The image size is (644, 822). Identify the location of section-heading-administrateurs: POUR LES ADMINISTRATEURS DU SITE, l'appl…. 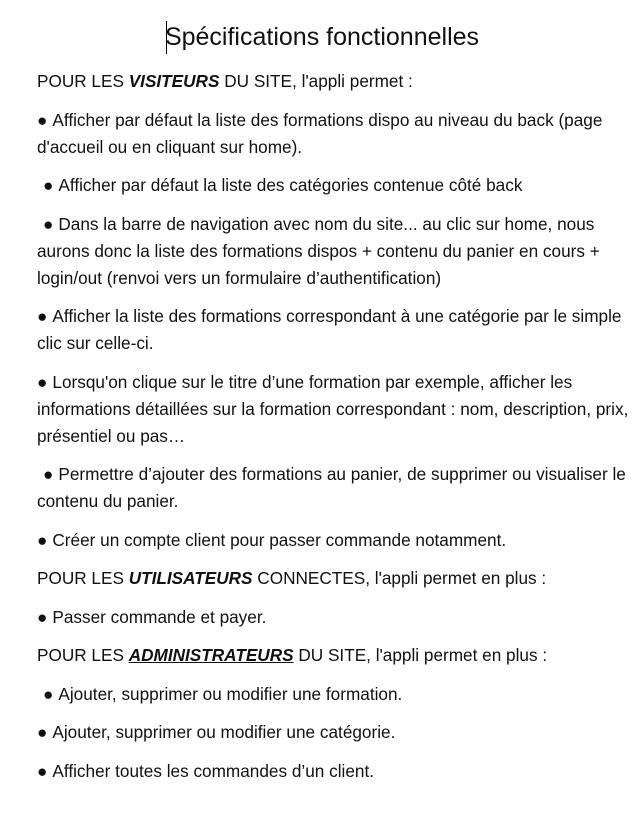
(337, 655).